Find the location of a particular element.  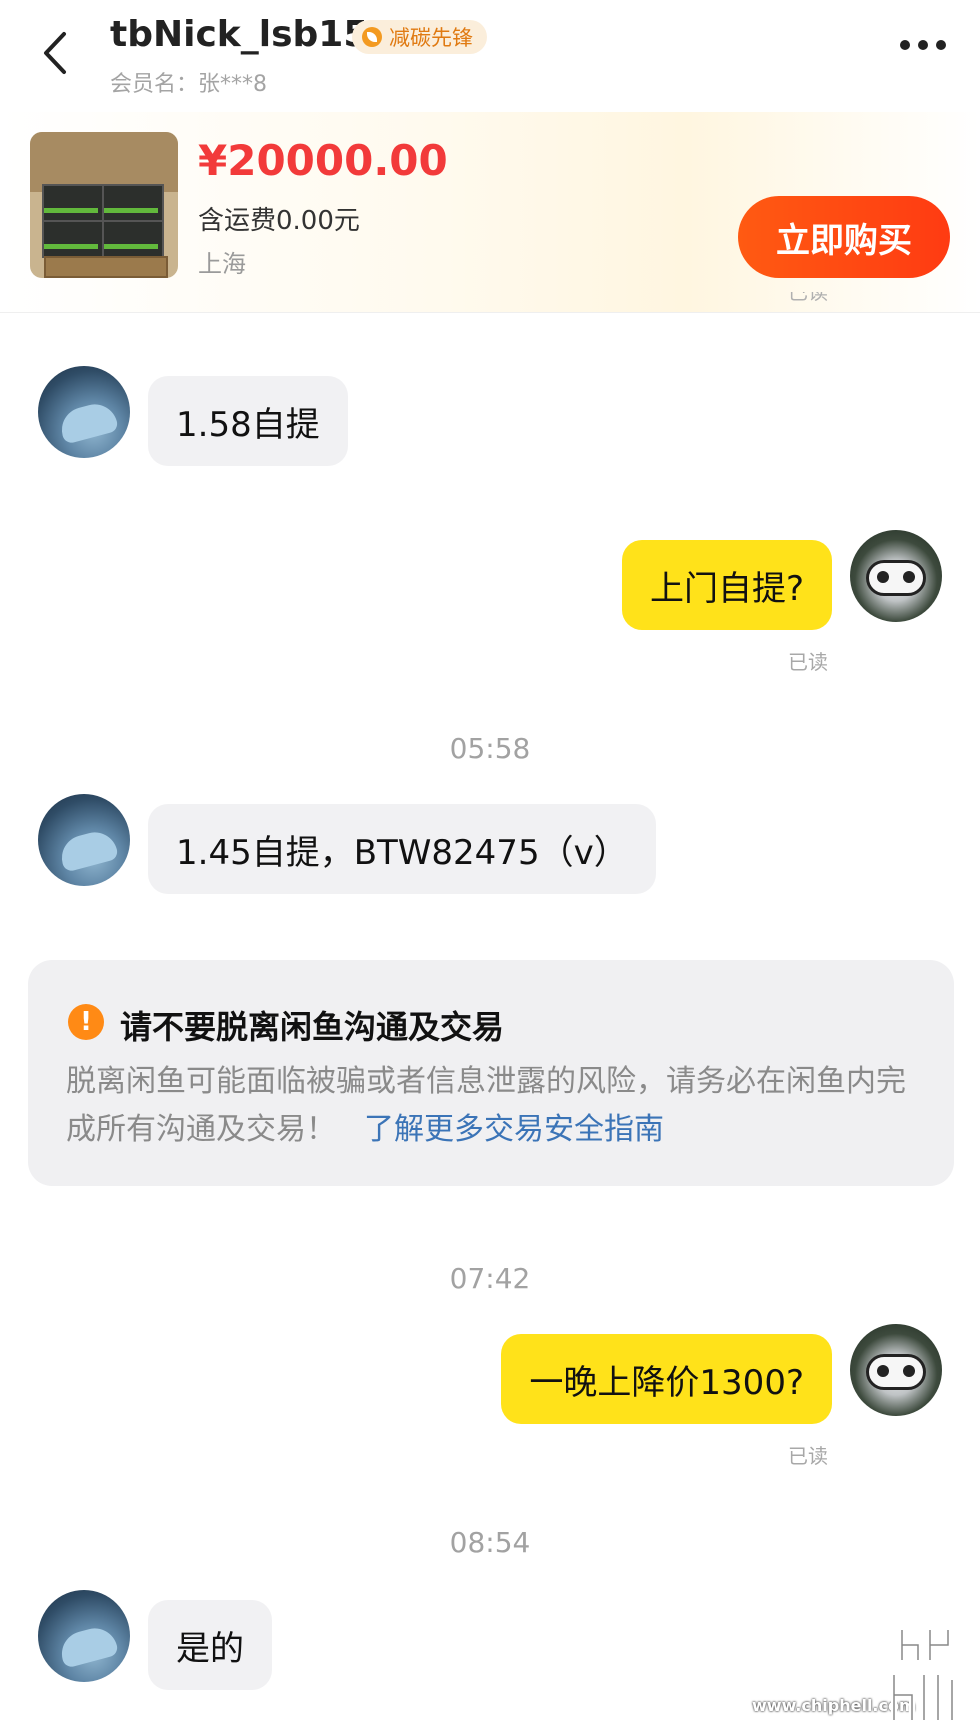

member-name: 会员名：张***8 is located at coordinates (188, 84).